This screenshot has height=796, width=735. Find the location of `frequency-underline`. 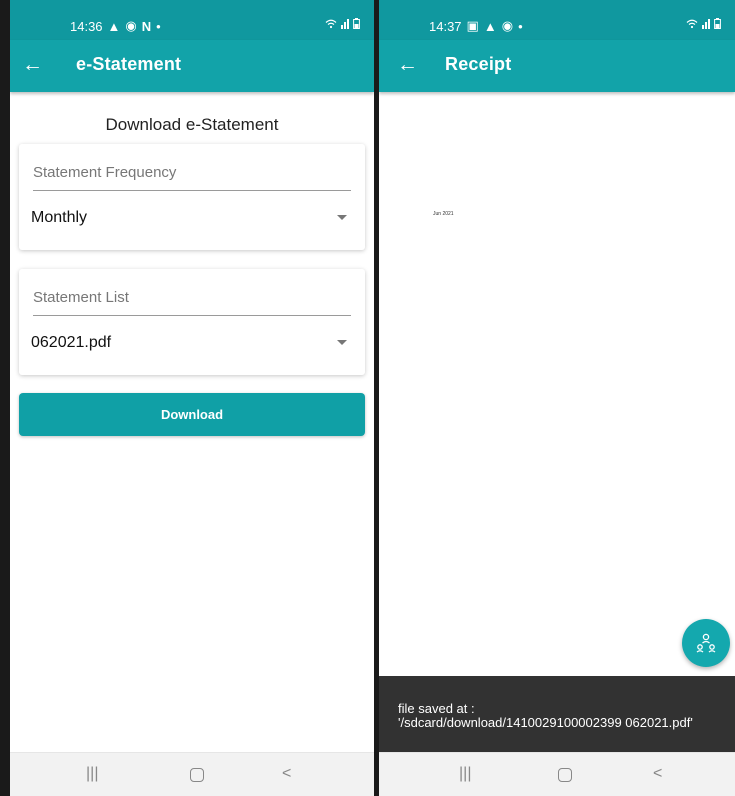

frequency-underline is located at coordinates (192, 190).